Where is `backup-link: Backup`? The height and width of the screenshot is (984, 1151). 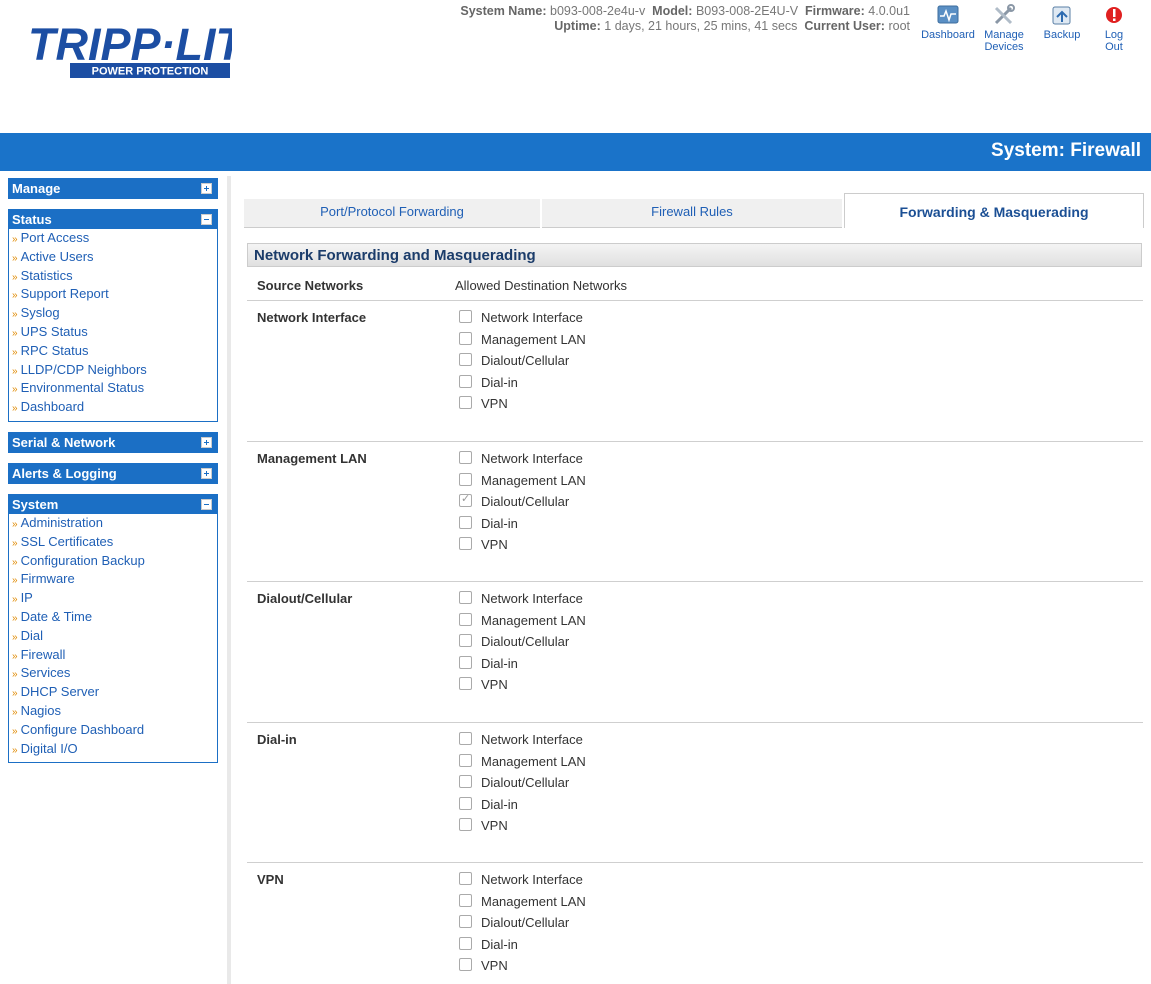
backup-link: Backup is located at coordinates (1062, 22).